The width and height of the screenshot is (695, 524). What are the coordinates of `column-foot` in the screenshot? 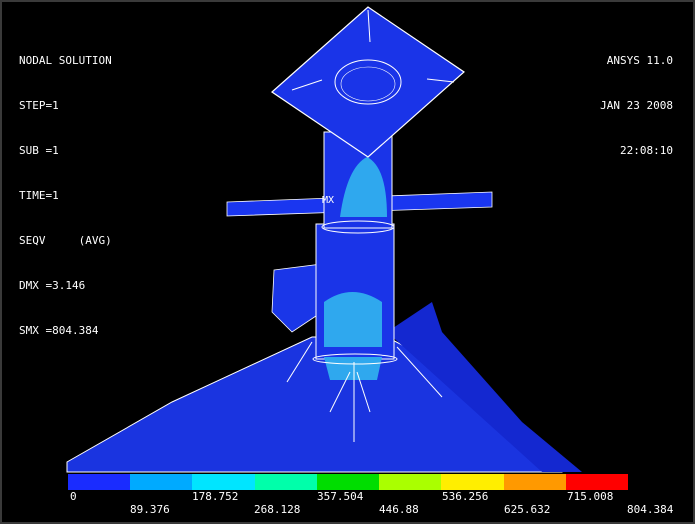 It's located at (353, 368).